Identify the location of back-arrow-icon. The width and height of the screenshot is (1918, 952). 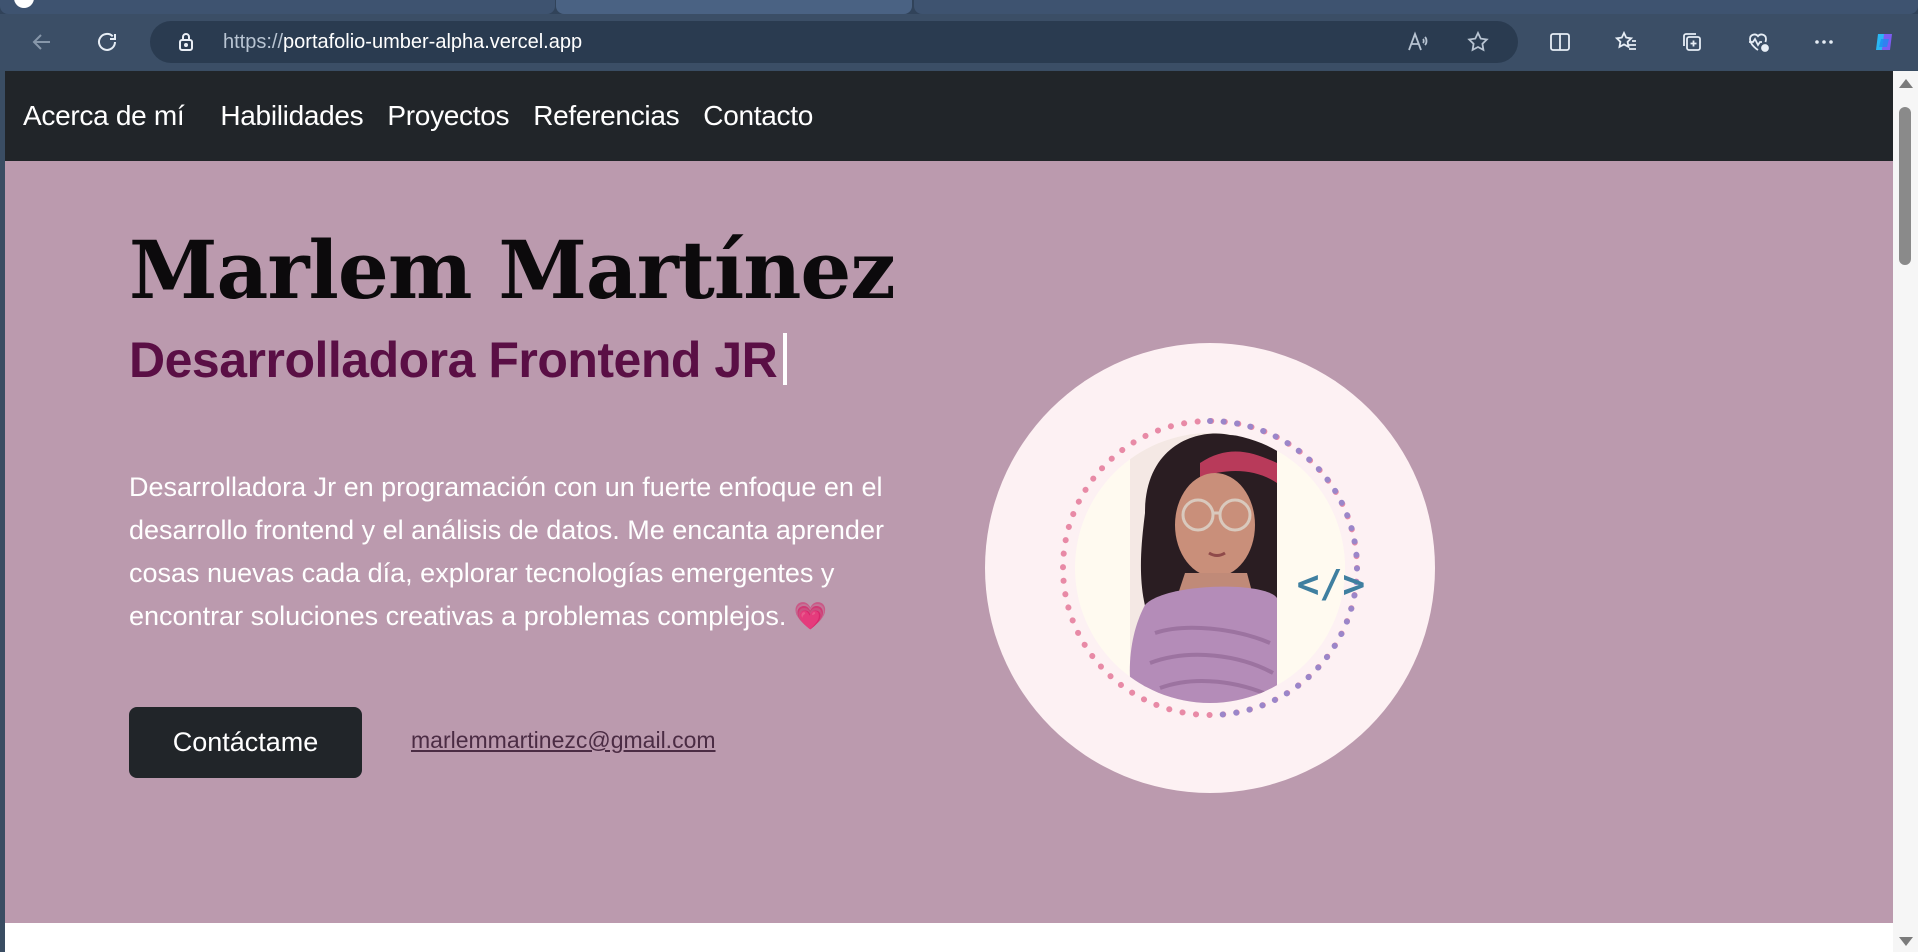
(42, 42).